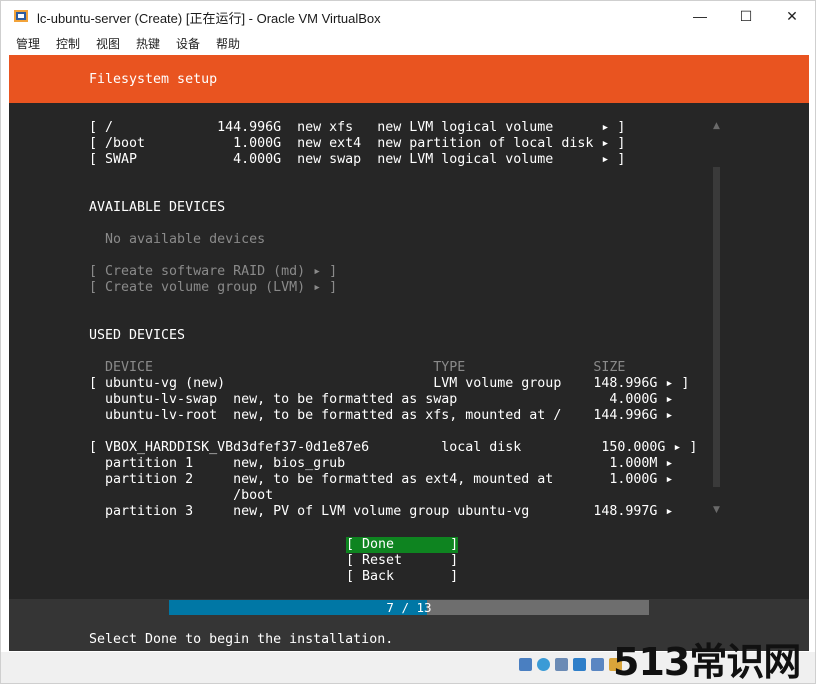  What do you see at coordinates (716, 126) in the screenshot?
I see `scroll-up-arrow-icon: ▲` at bounding box center [716, 126].